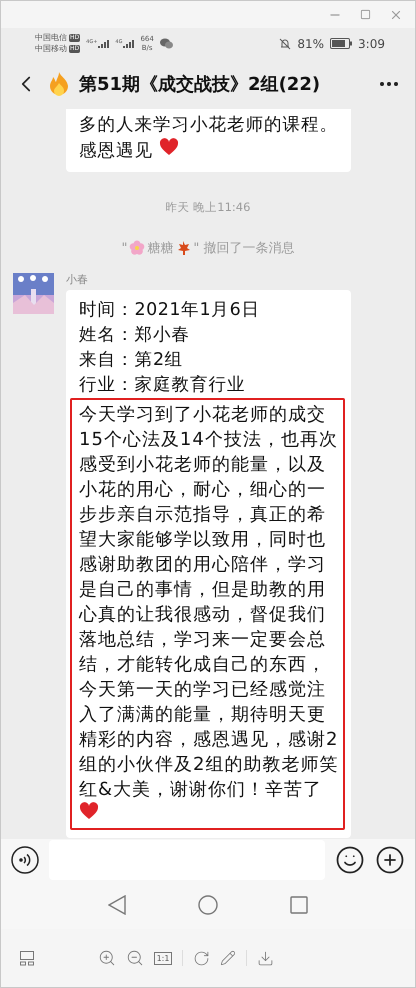 The image size is (416, 988). What do you see at coordinates (212, 151) in the screenshot?
I see `message-line: 感恩遇见` at bounding box center [212, 151].